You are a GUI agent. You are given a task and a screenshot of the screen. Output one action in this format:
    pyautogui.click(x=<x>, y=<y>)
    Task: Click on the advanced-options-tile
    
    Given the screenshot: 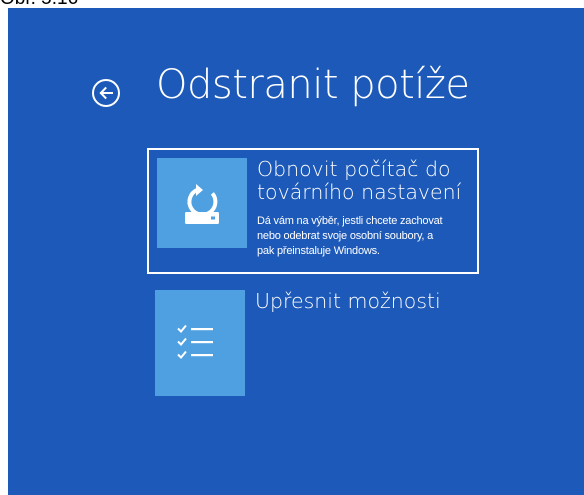 What is the action you would take?
    pyautogui.click(x=200, y=343)
    